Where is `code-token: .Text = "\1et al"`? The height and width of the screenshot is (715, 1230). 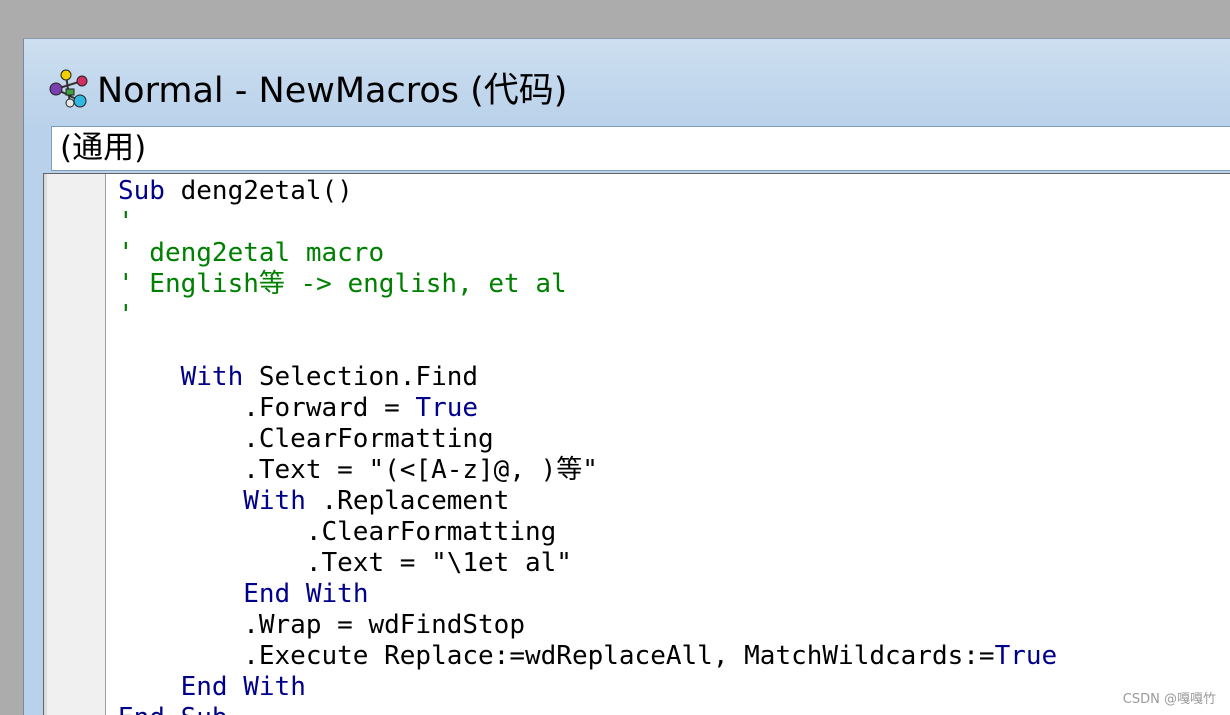 code-token: .Text = "\1et al" is located at coordinates (345, 563).